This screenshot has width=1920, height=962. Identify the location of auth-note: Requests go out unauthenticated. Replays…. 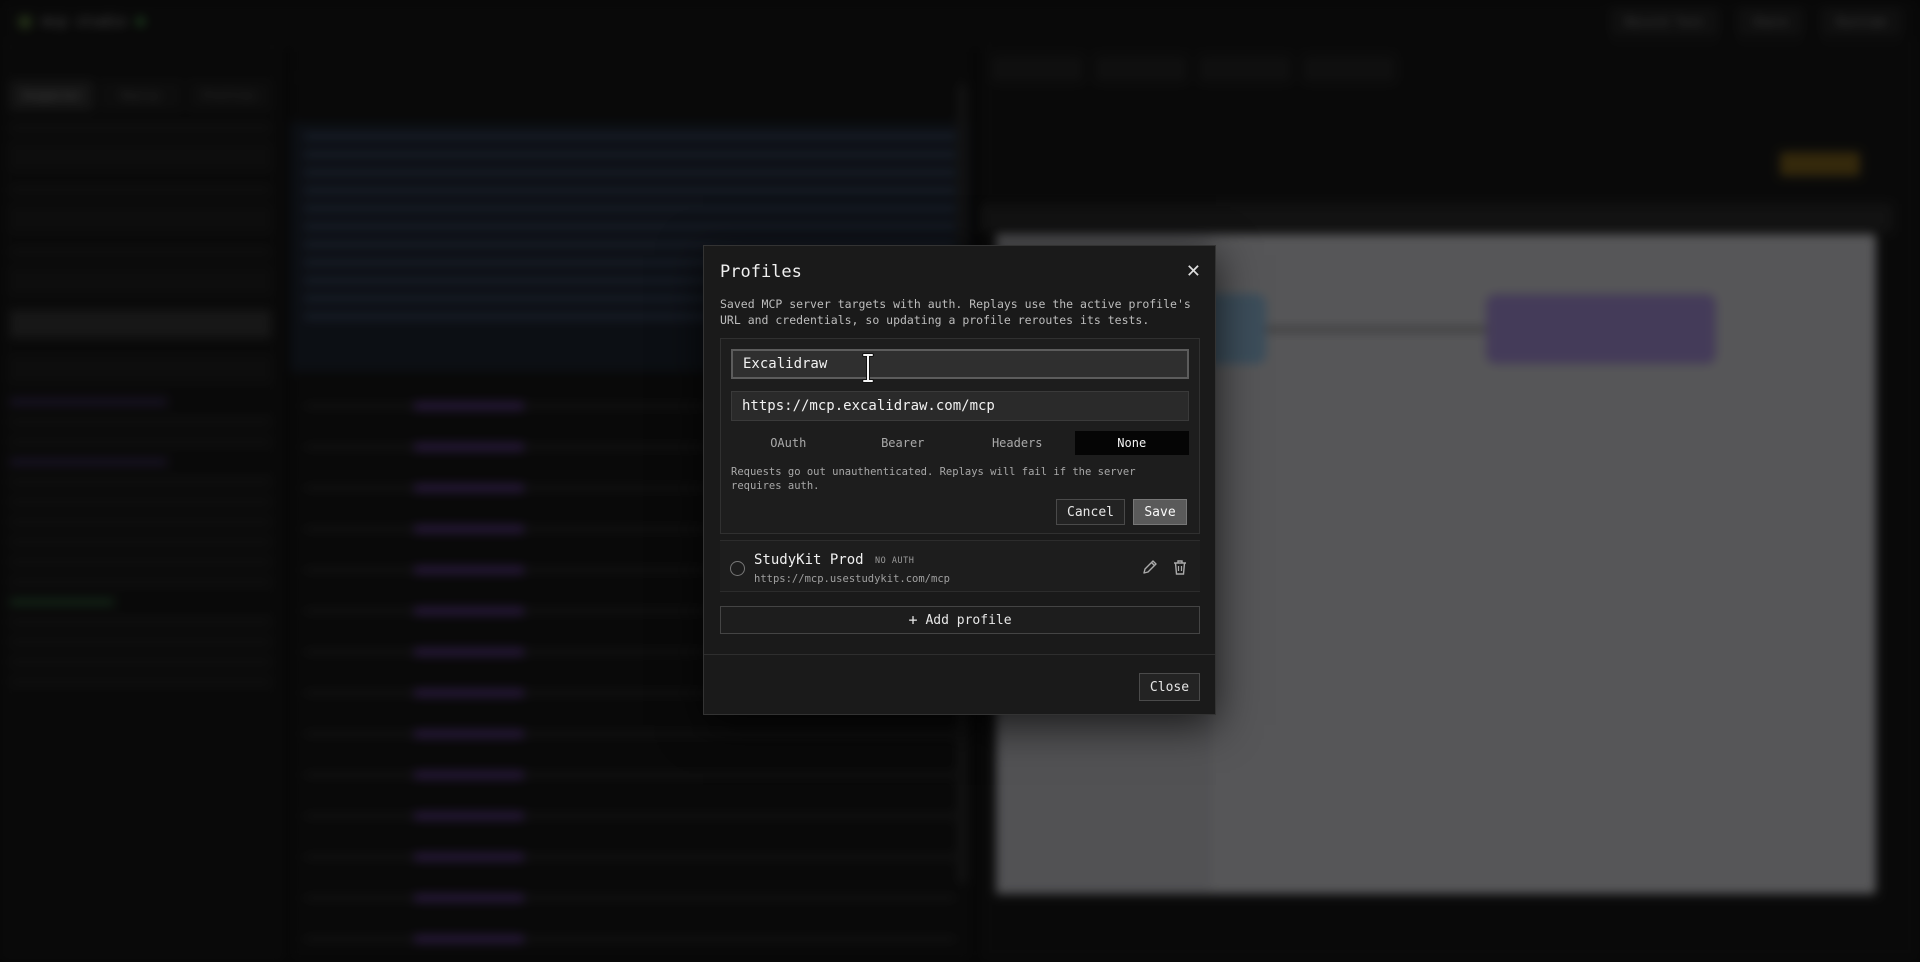
(933, 479).